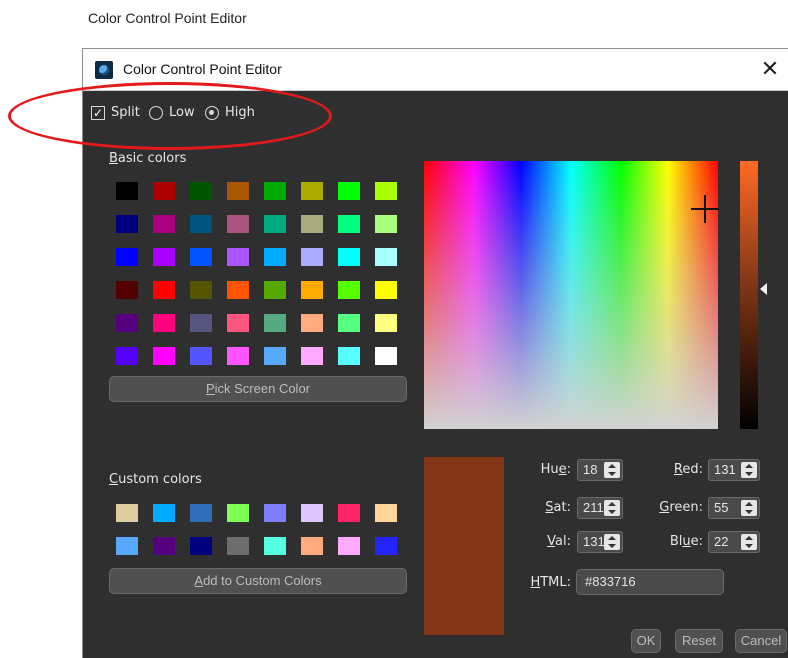 The width and height of the screenshot is (788, 658). Describe the element at coordinates (98, 113) in the screenshot. I see `split-checkbox: ✓` at that location.